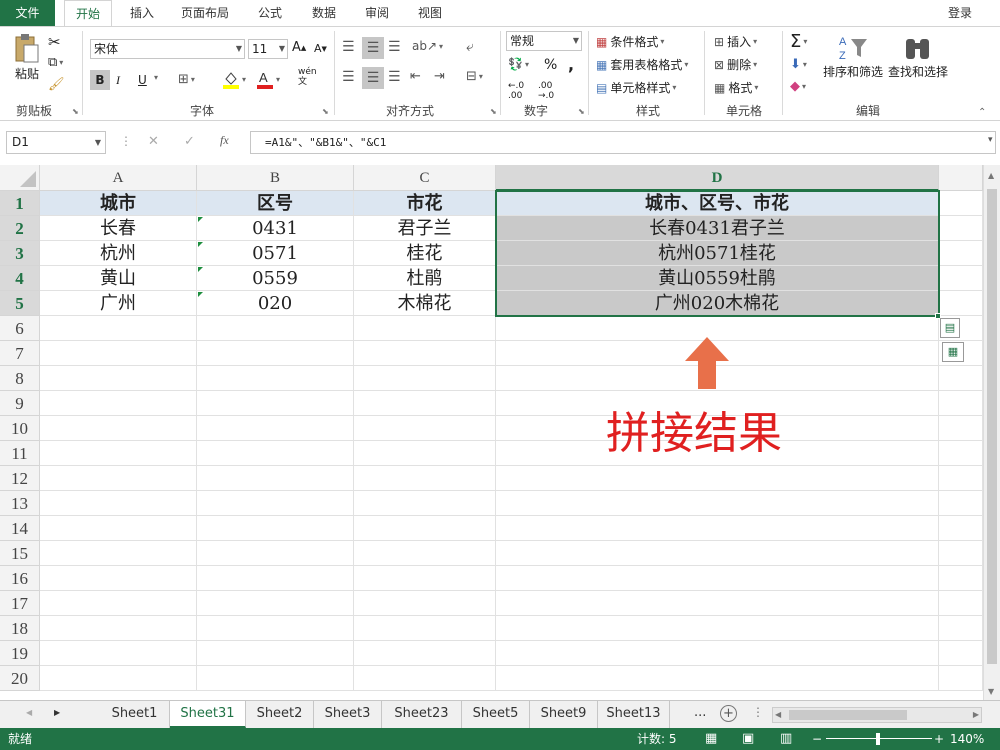  I want to click on normal-view-icon: ▦, so click(711, 739).